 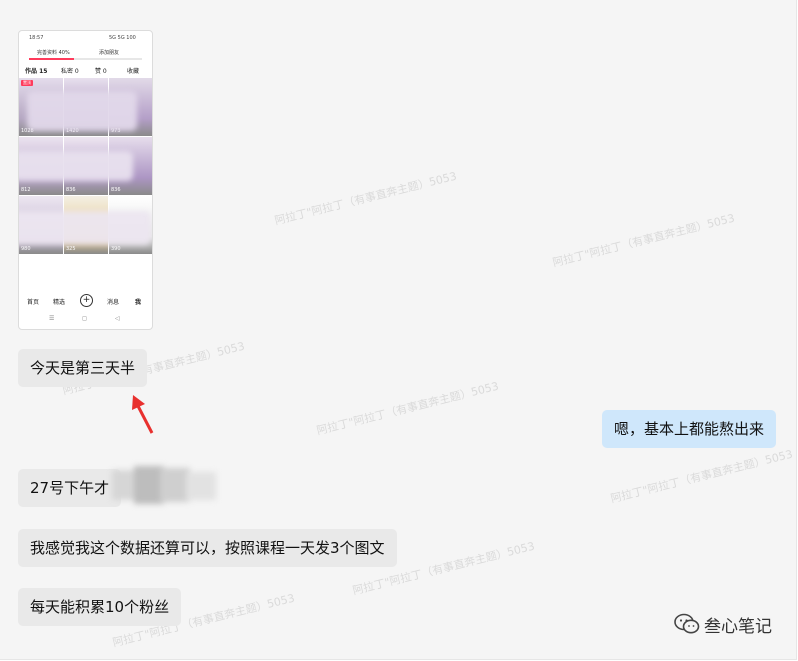 I want to click on private-count: 私密 0, so click(x=70, y=71).